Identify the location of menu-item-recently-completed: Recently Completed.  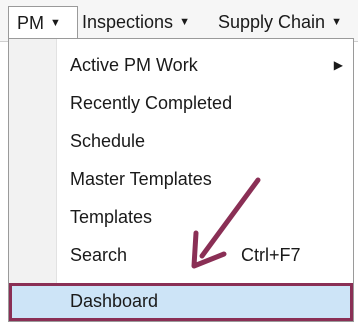
(181, 103).